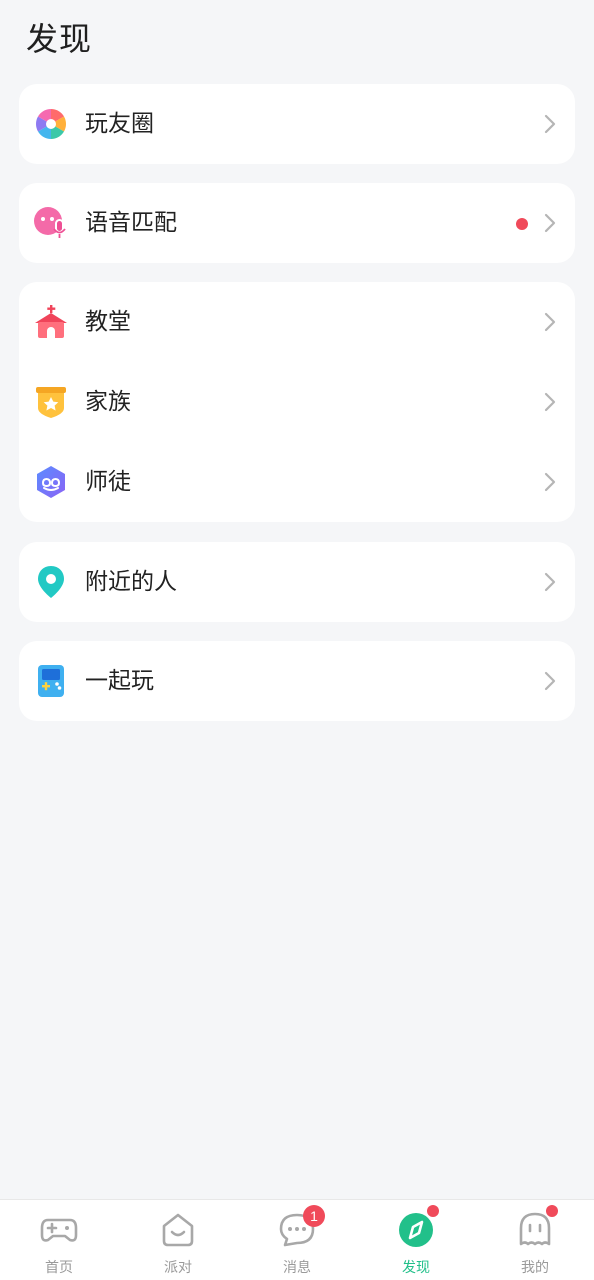 Image resolution: width=594 pixels, height=1280 pixels. I want to click on card-voice-match: 语音匹配, so click(297, 223).